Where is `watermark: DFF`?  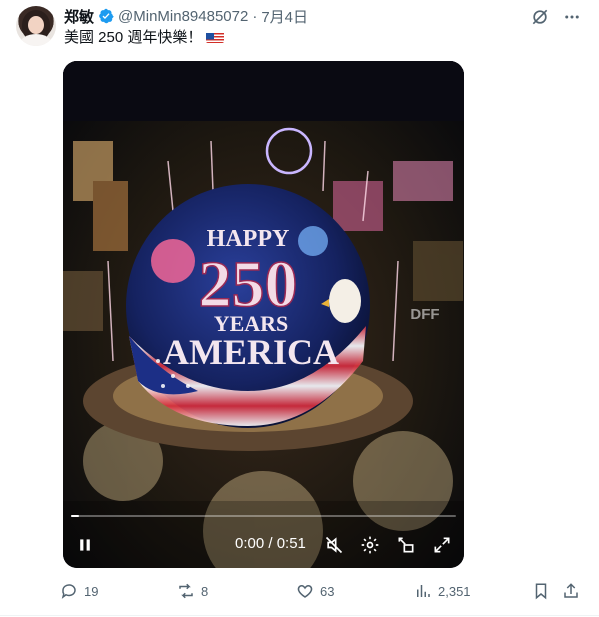
watermark: DFF is located at coordinates (424, 314).